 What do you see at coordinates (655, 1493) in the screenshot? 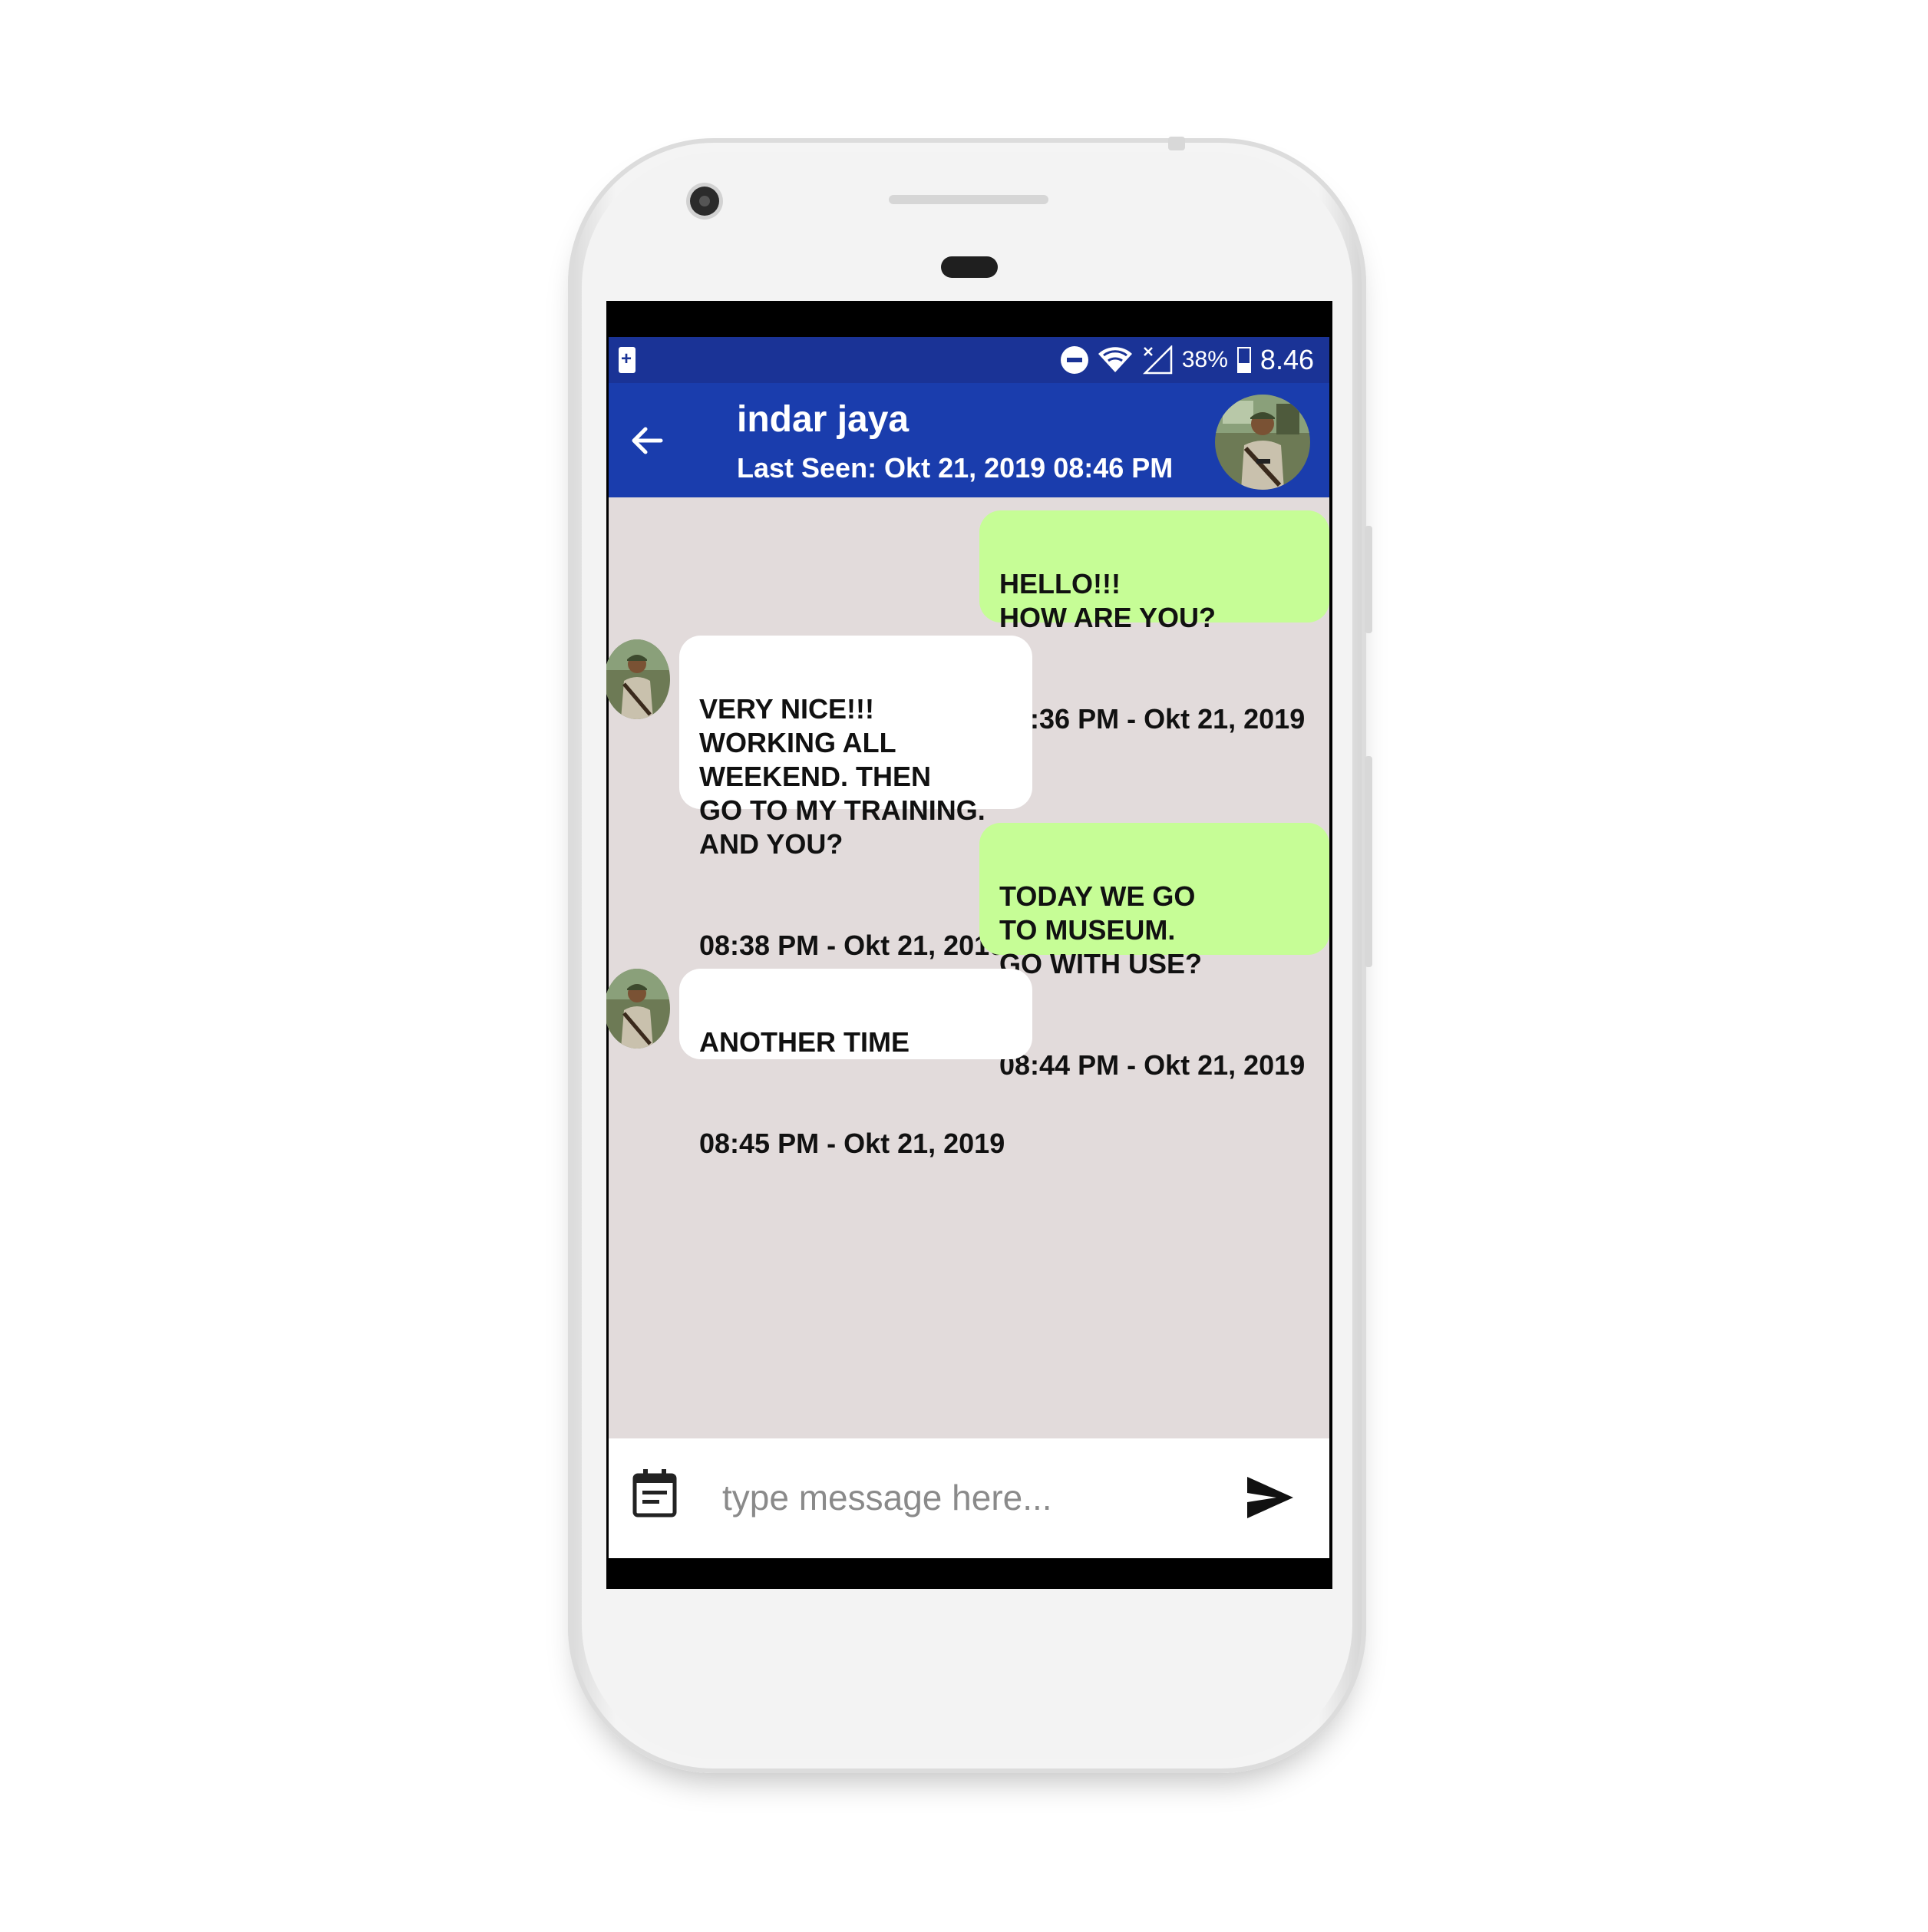
I see `calendar-note-icon` at bounding box center [655, 1493].